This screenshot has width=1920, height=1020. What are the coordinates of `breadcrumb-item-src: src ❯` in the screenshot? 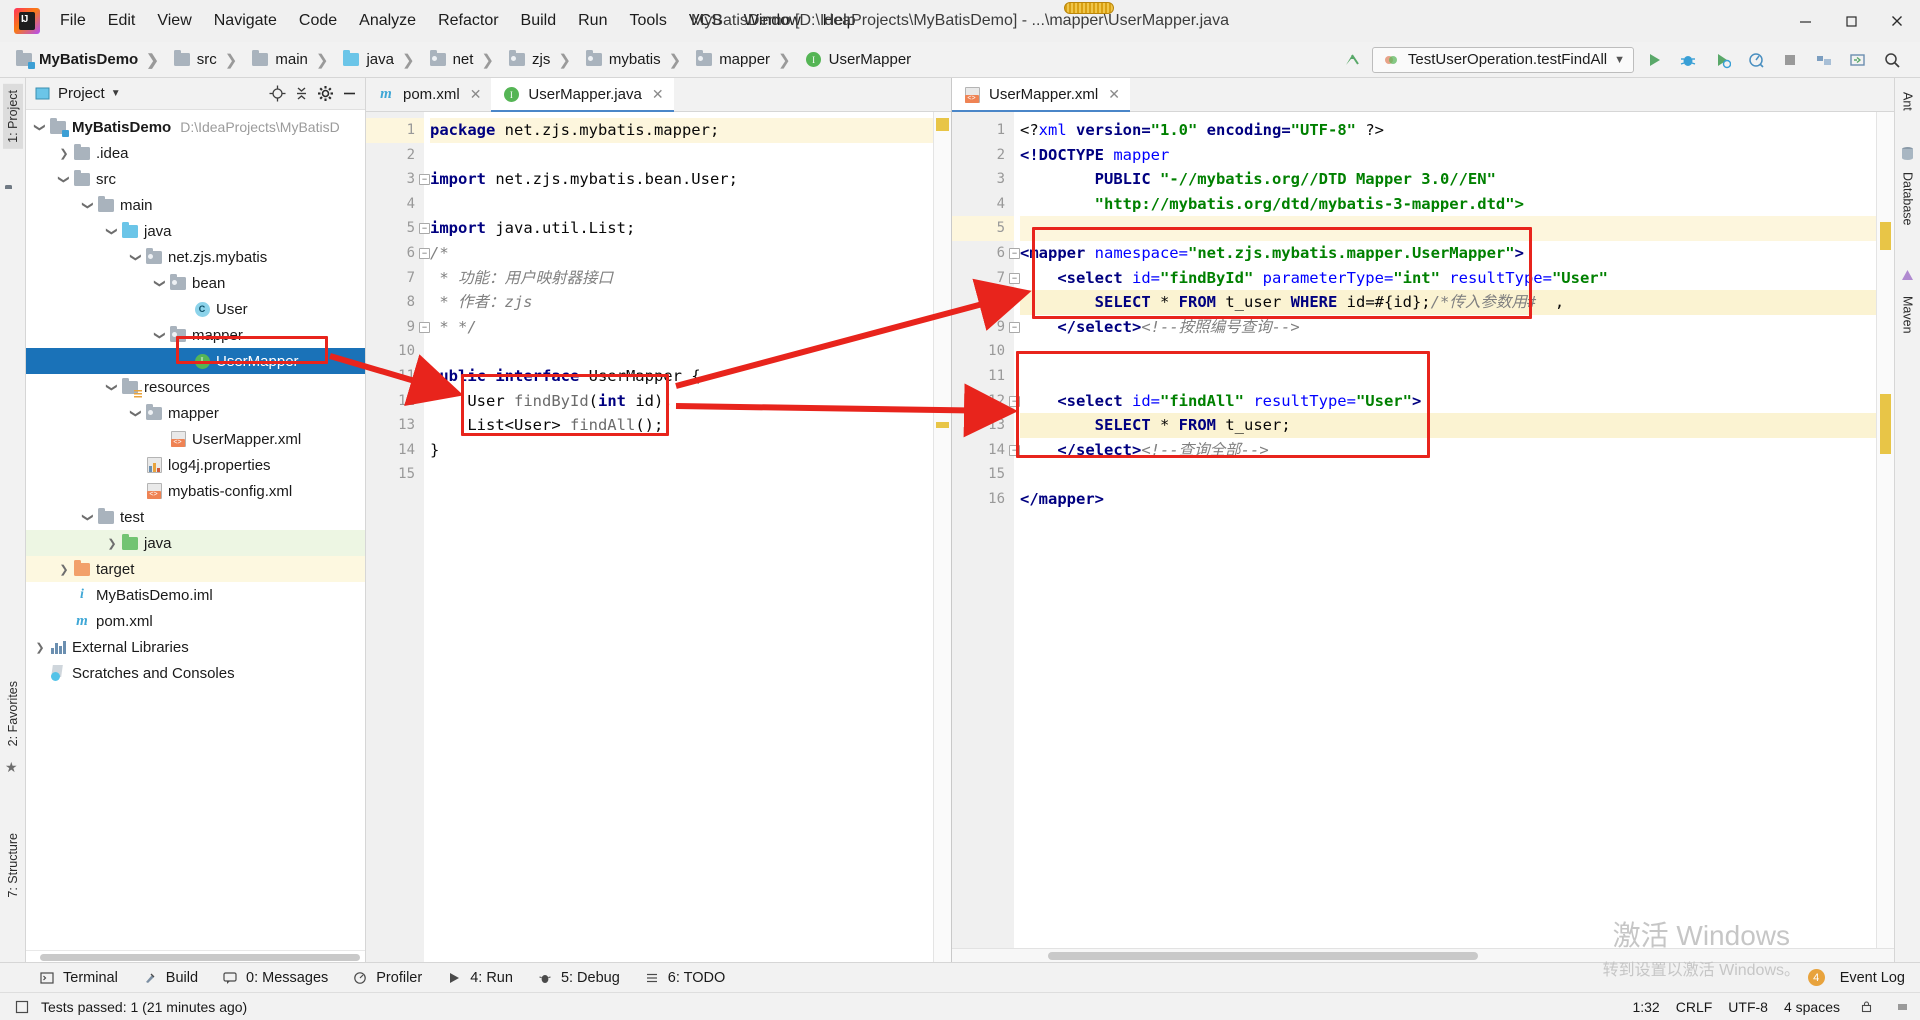 It's located at (206, 60).